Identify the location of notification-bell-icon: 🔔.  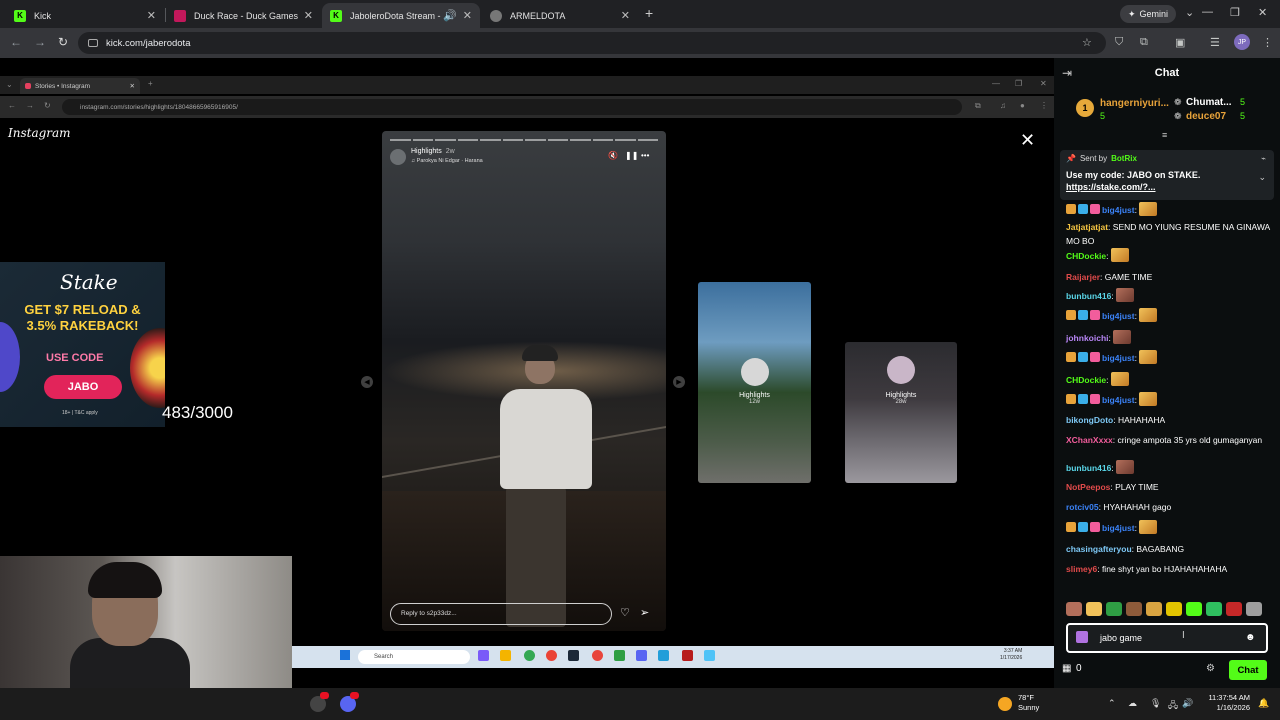
(1263, 703).